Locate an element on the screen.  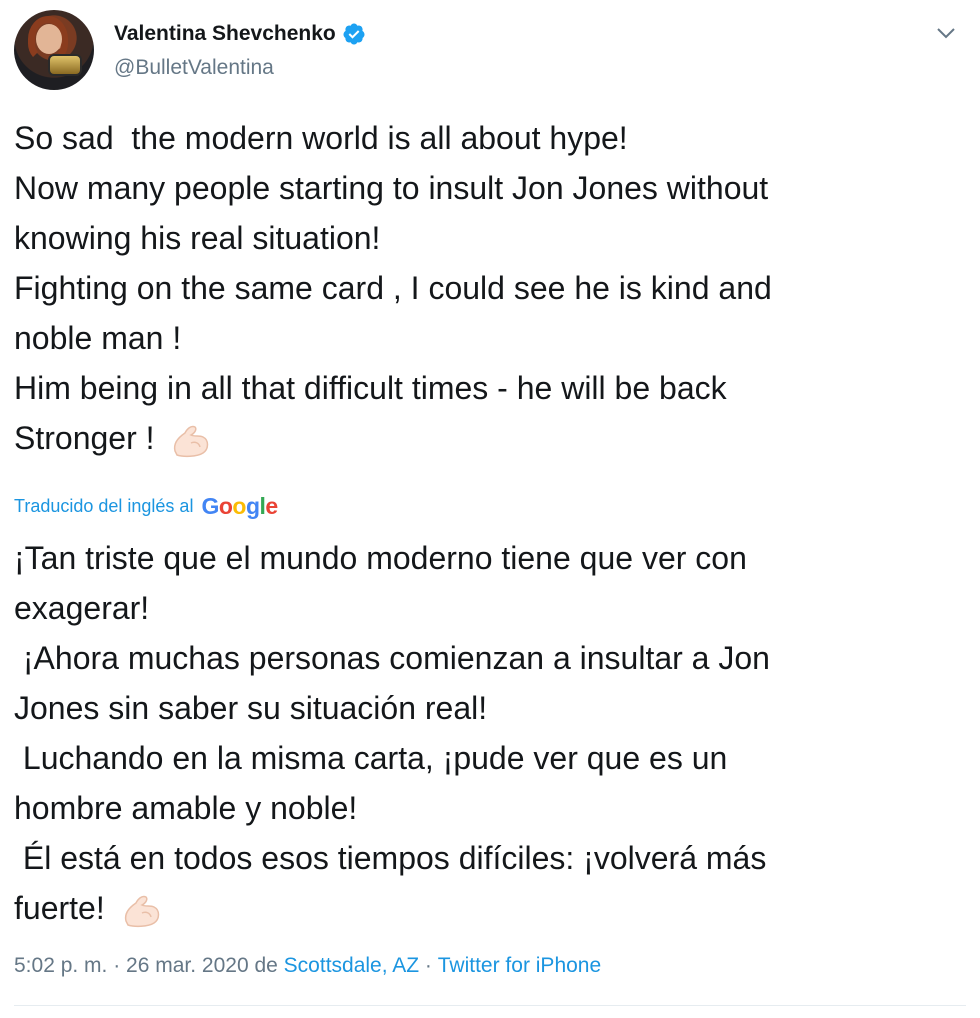
translated-line: hombre amable y noble! is located at coordinates (186, 808).